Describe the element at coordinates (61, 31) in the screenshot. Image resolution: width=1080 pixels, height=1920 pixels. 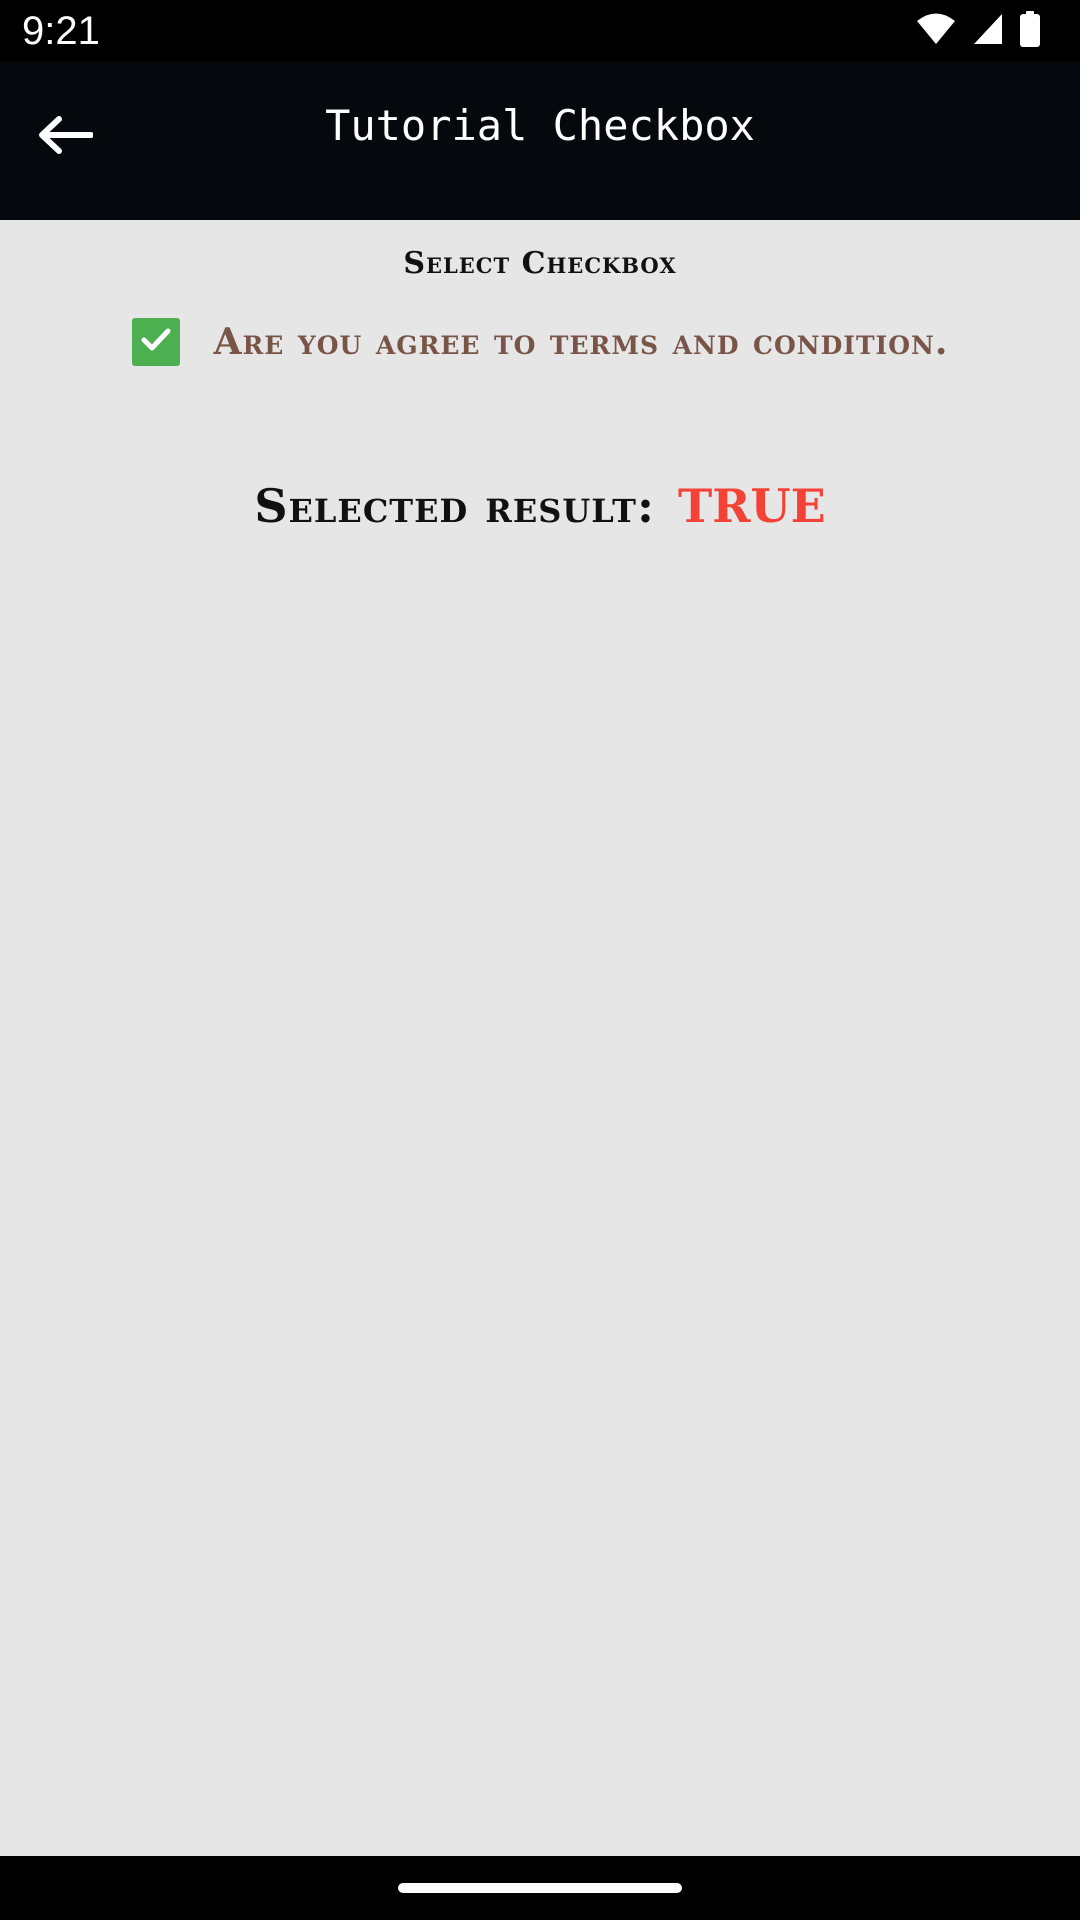
I see `status-time: 9:21` at that location.